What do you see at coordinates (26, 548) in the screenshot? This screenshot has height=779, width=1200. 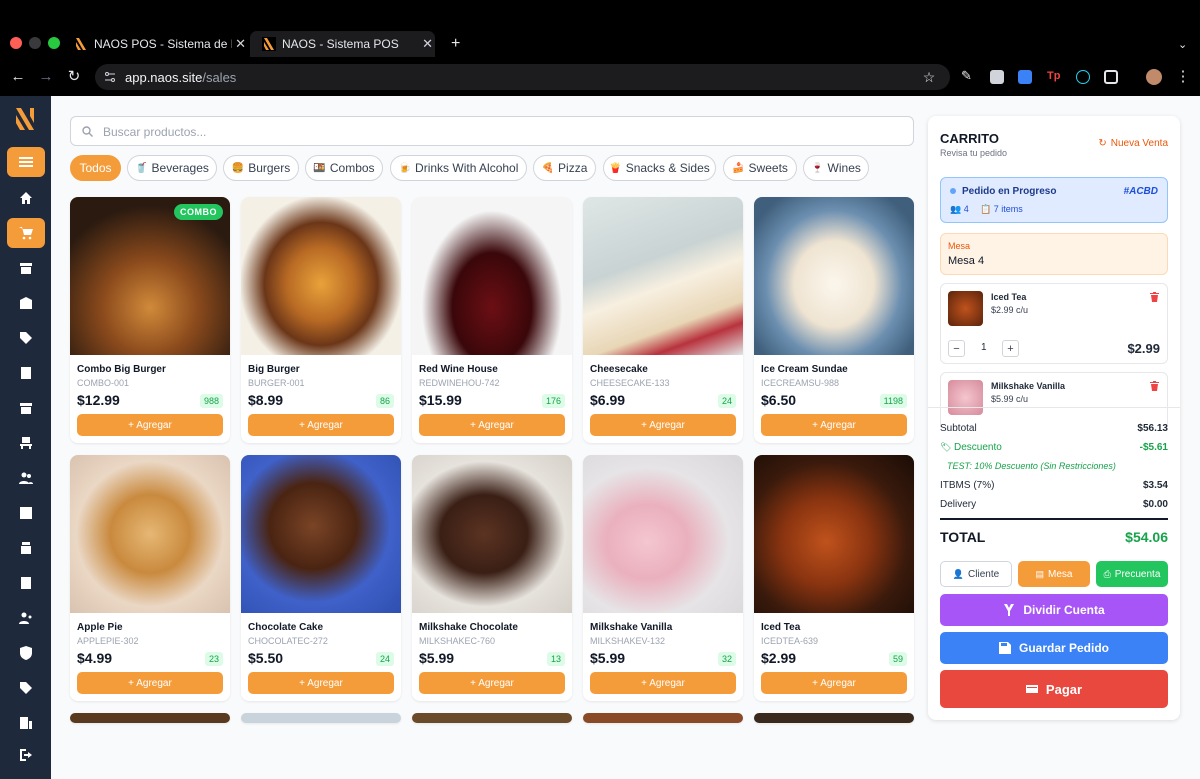 I see `sidebar-item-kitchen` at bounding box center [26, 548].